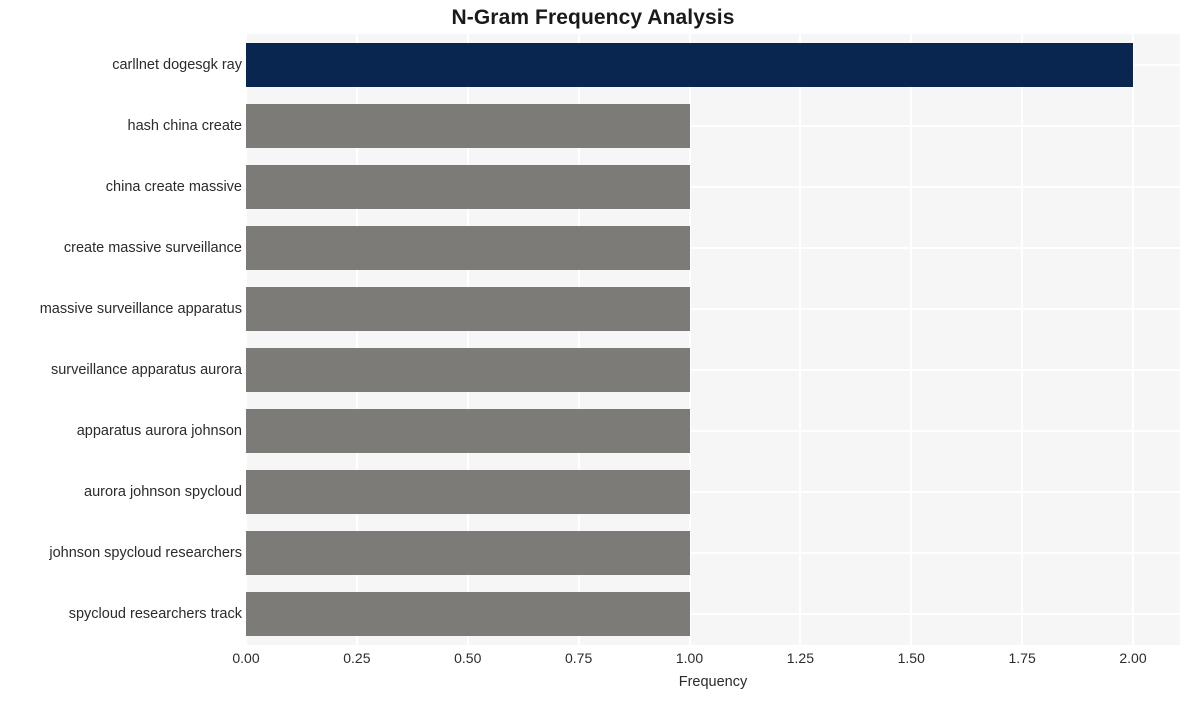  Describe the element at coordinates (184, 125) in the screenshot. I see `y-axis-tick-label: hash china create` at that location.